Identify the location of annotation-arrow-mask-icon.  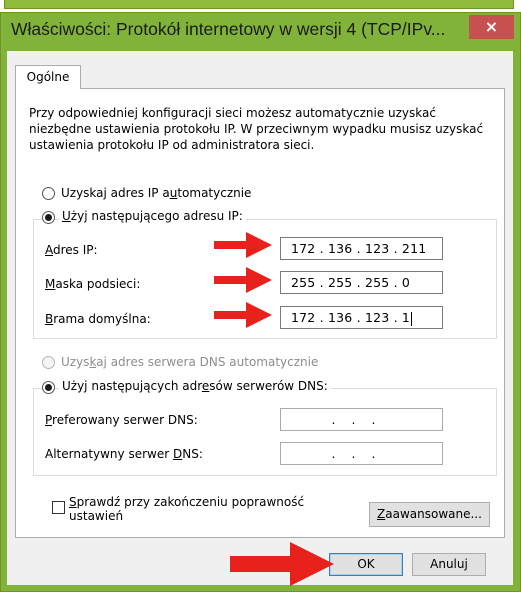
(243, 280).